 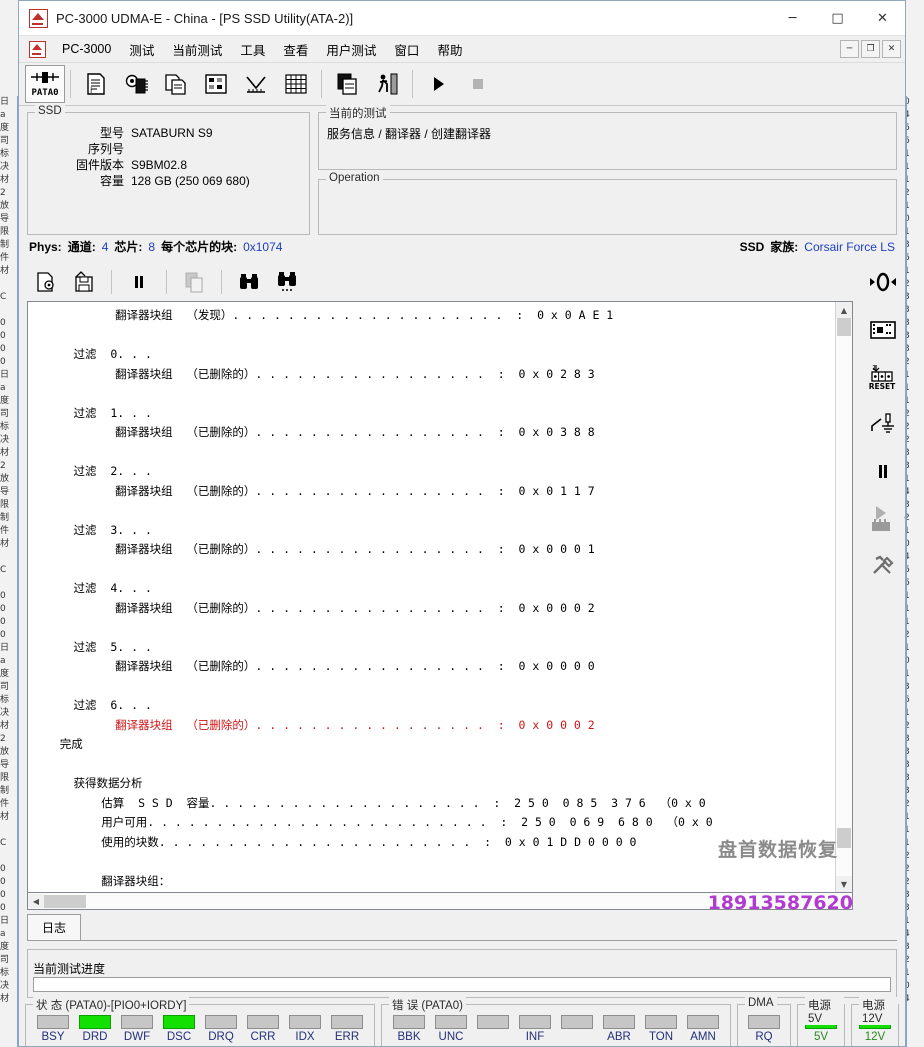 What do you see at coordinates (883, 424) in the screenshot?
I see `power-switch-button` at bounding box center [883, 424].